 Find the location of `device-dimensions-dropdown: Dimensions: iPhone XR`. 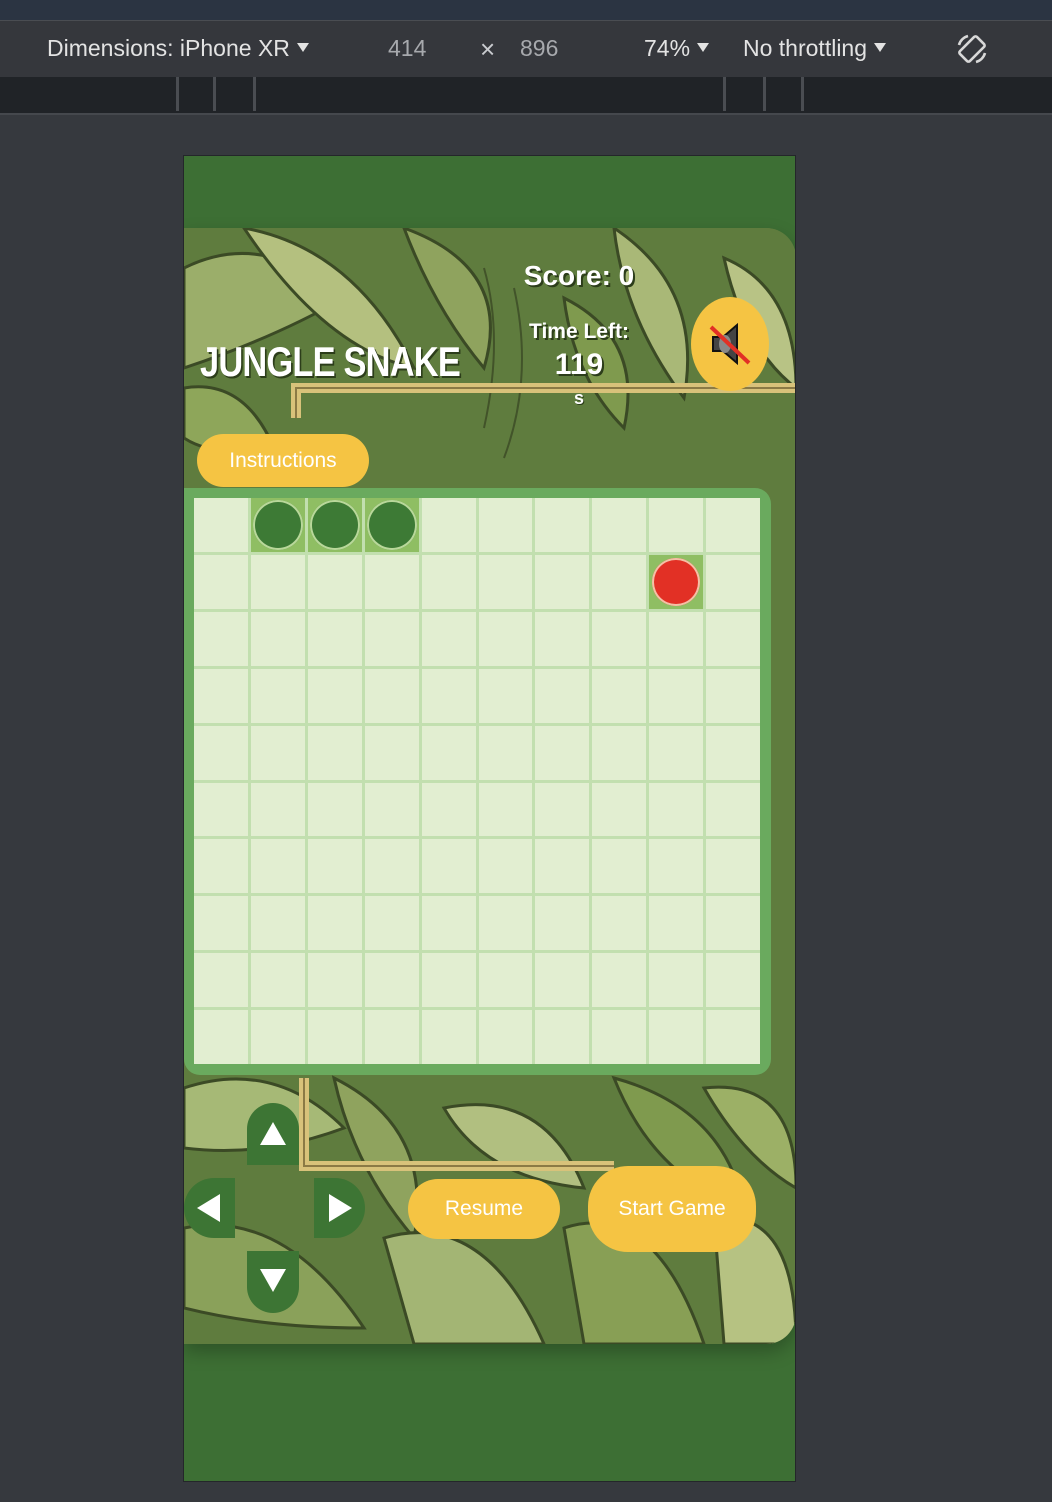

device-dimensions-dropdown: Dimensions: iPhone XR is located at coordinates (178, 48).